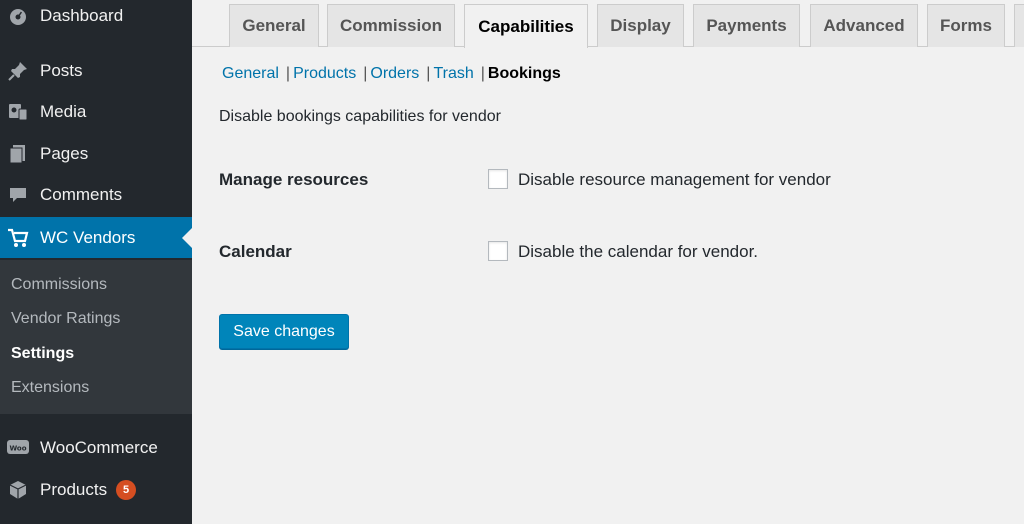 Image resolution: width=1024 pixels, height=524 pixels. Describe the element at coordinates (74, 489) in the screenshot. I see `sidebar-item-label: Products` at that location.